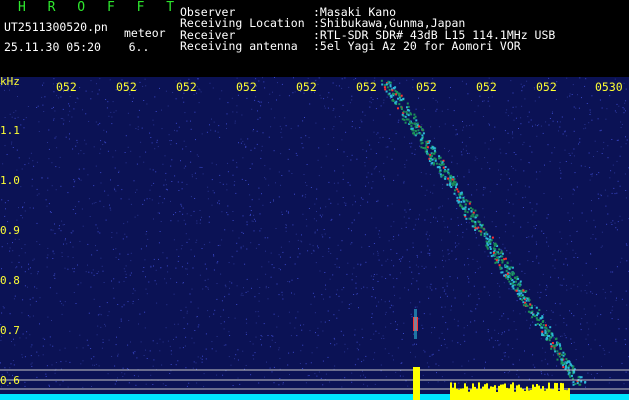 This screenshot has height=400, width=629. I want to click on antenna-label: Receiving antenna, so click(239, 46).